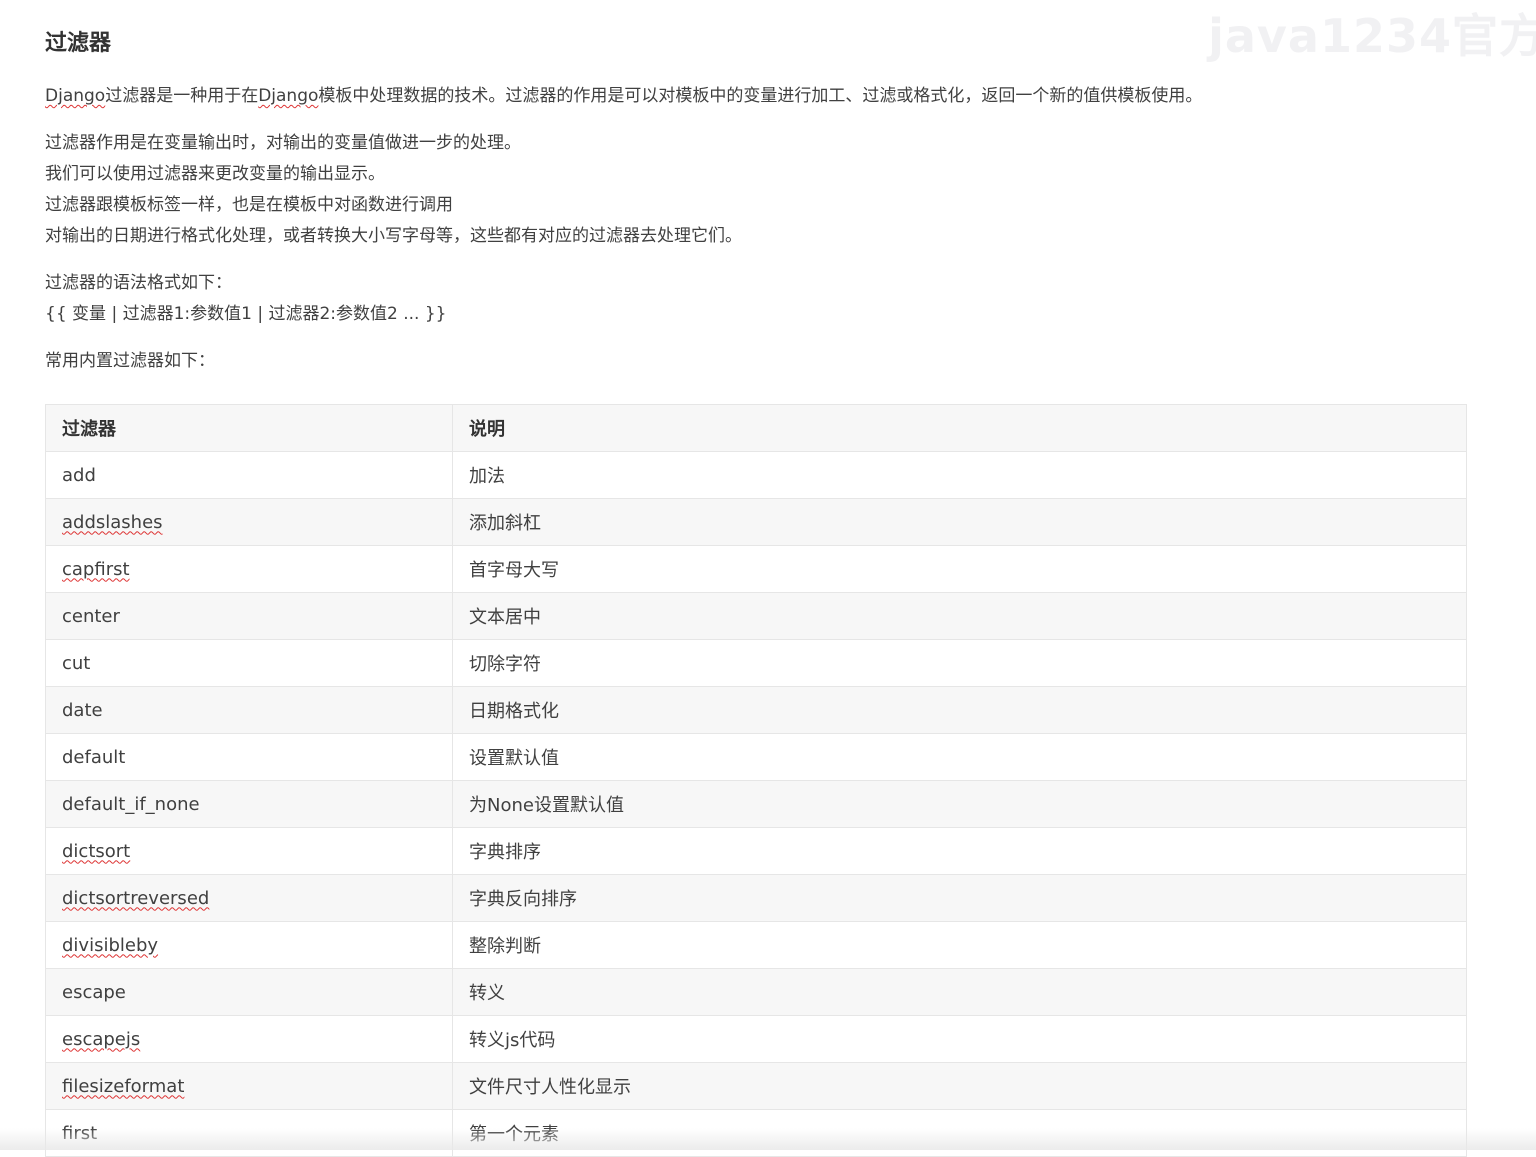  Describe the element at coordinates (75, 96) in the screenshot. I see `intro-word-django-1: Django` at that location.